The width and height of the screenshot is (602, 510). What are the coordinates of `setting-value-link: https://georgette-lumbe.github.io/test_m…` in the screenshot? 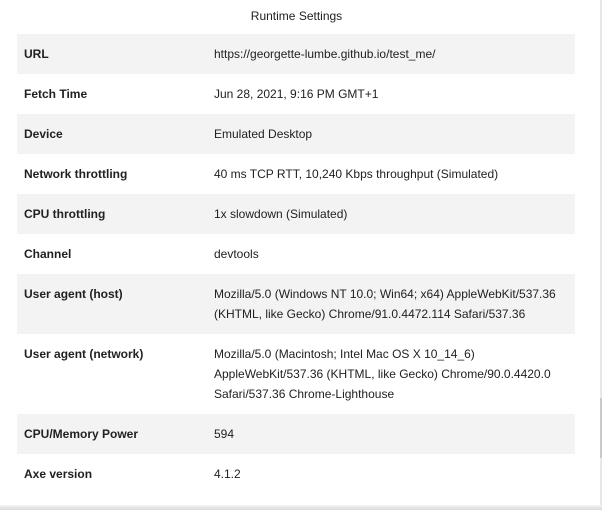 It's located at (391, 54).